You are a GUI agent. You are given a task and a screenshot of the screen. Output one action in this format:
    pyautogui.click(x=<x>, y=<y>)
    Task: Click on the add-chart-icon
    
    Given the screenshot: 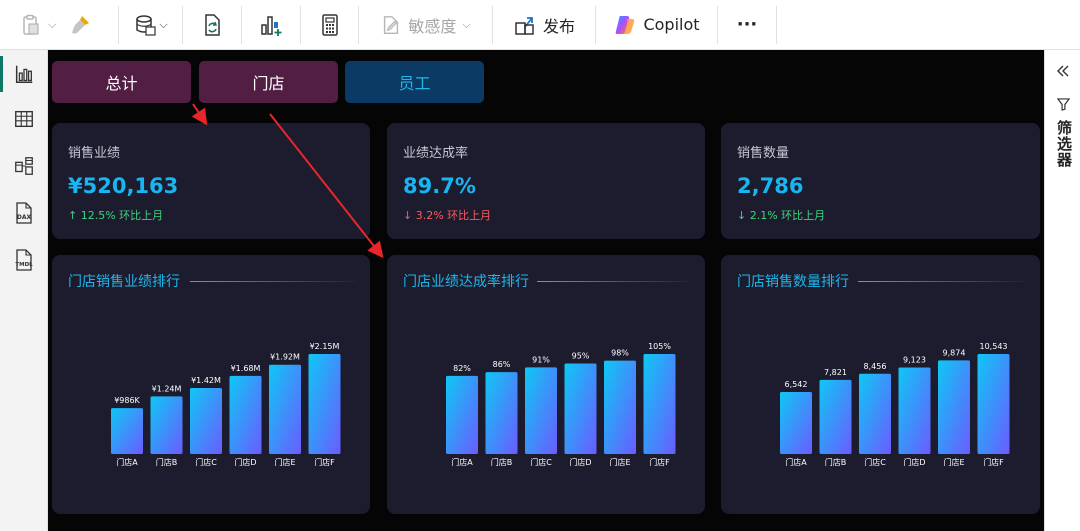 What is the action you would take?
    pyautogui.click(x=271, y=25)
    